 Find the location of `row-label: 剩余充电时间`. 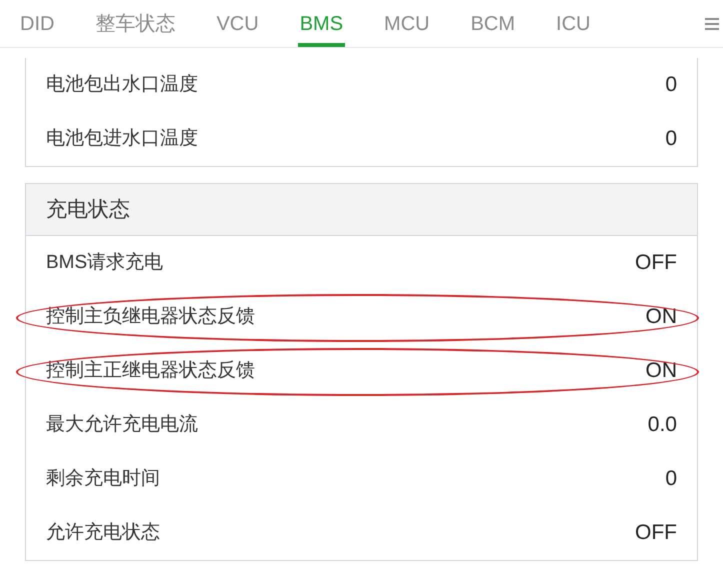

row-label: 剩余充电时间 is located at coordinates (103, 478).